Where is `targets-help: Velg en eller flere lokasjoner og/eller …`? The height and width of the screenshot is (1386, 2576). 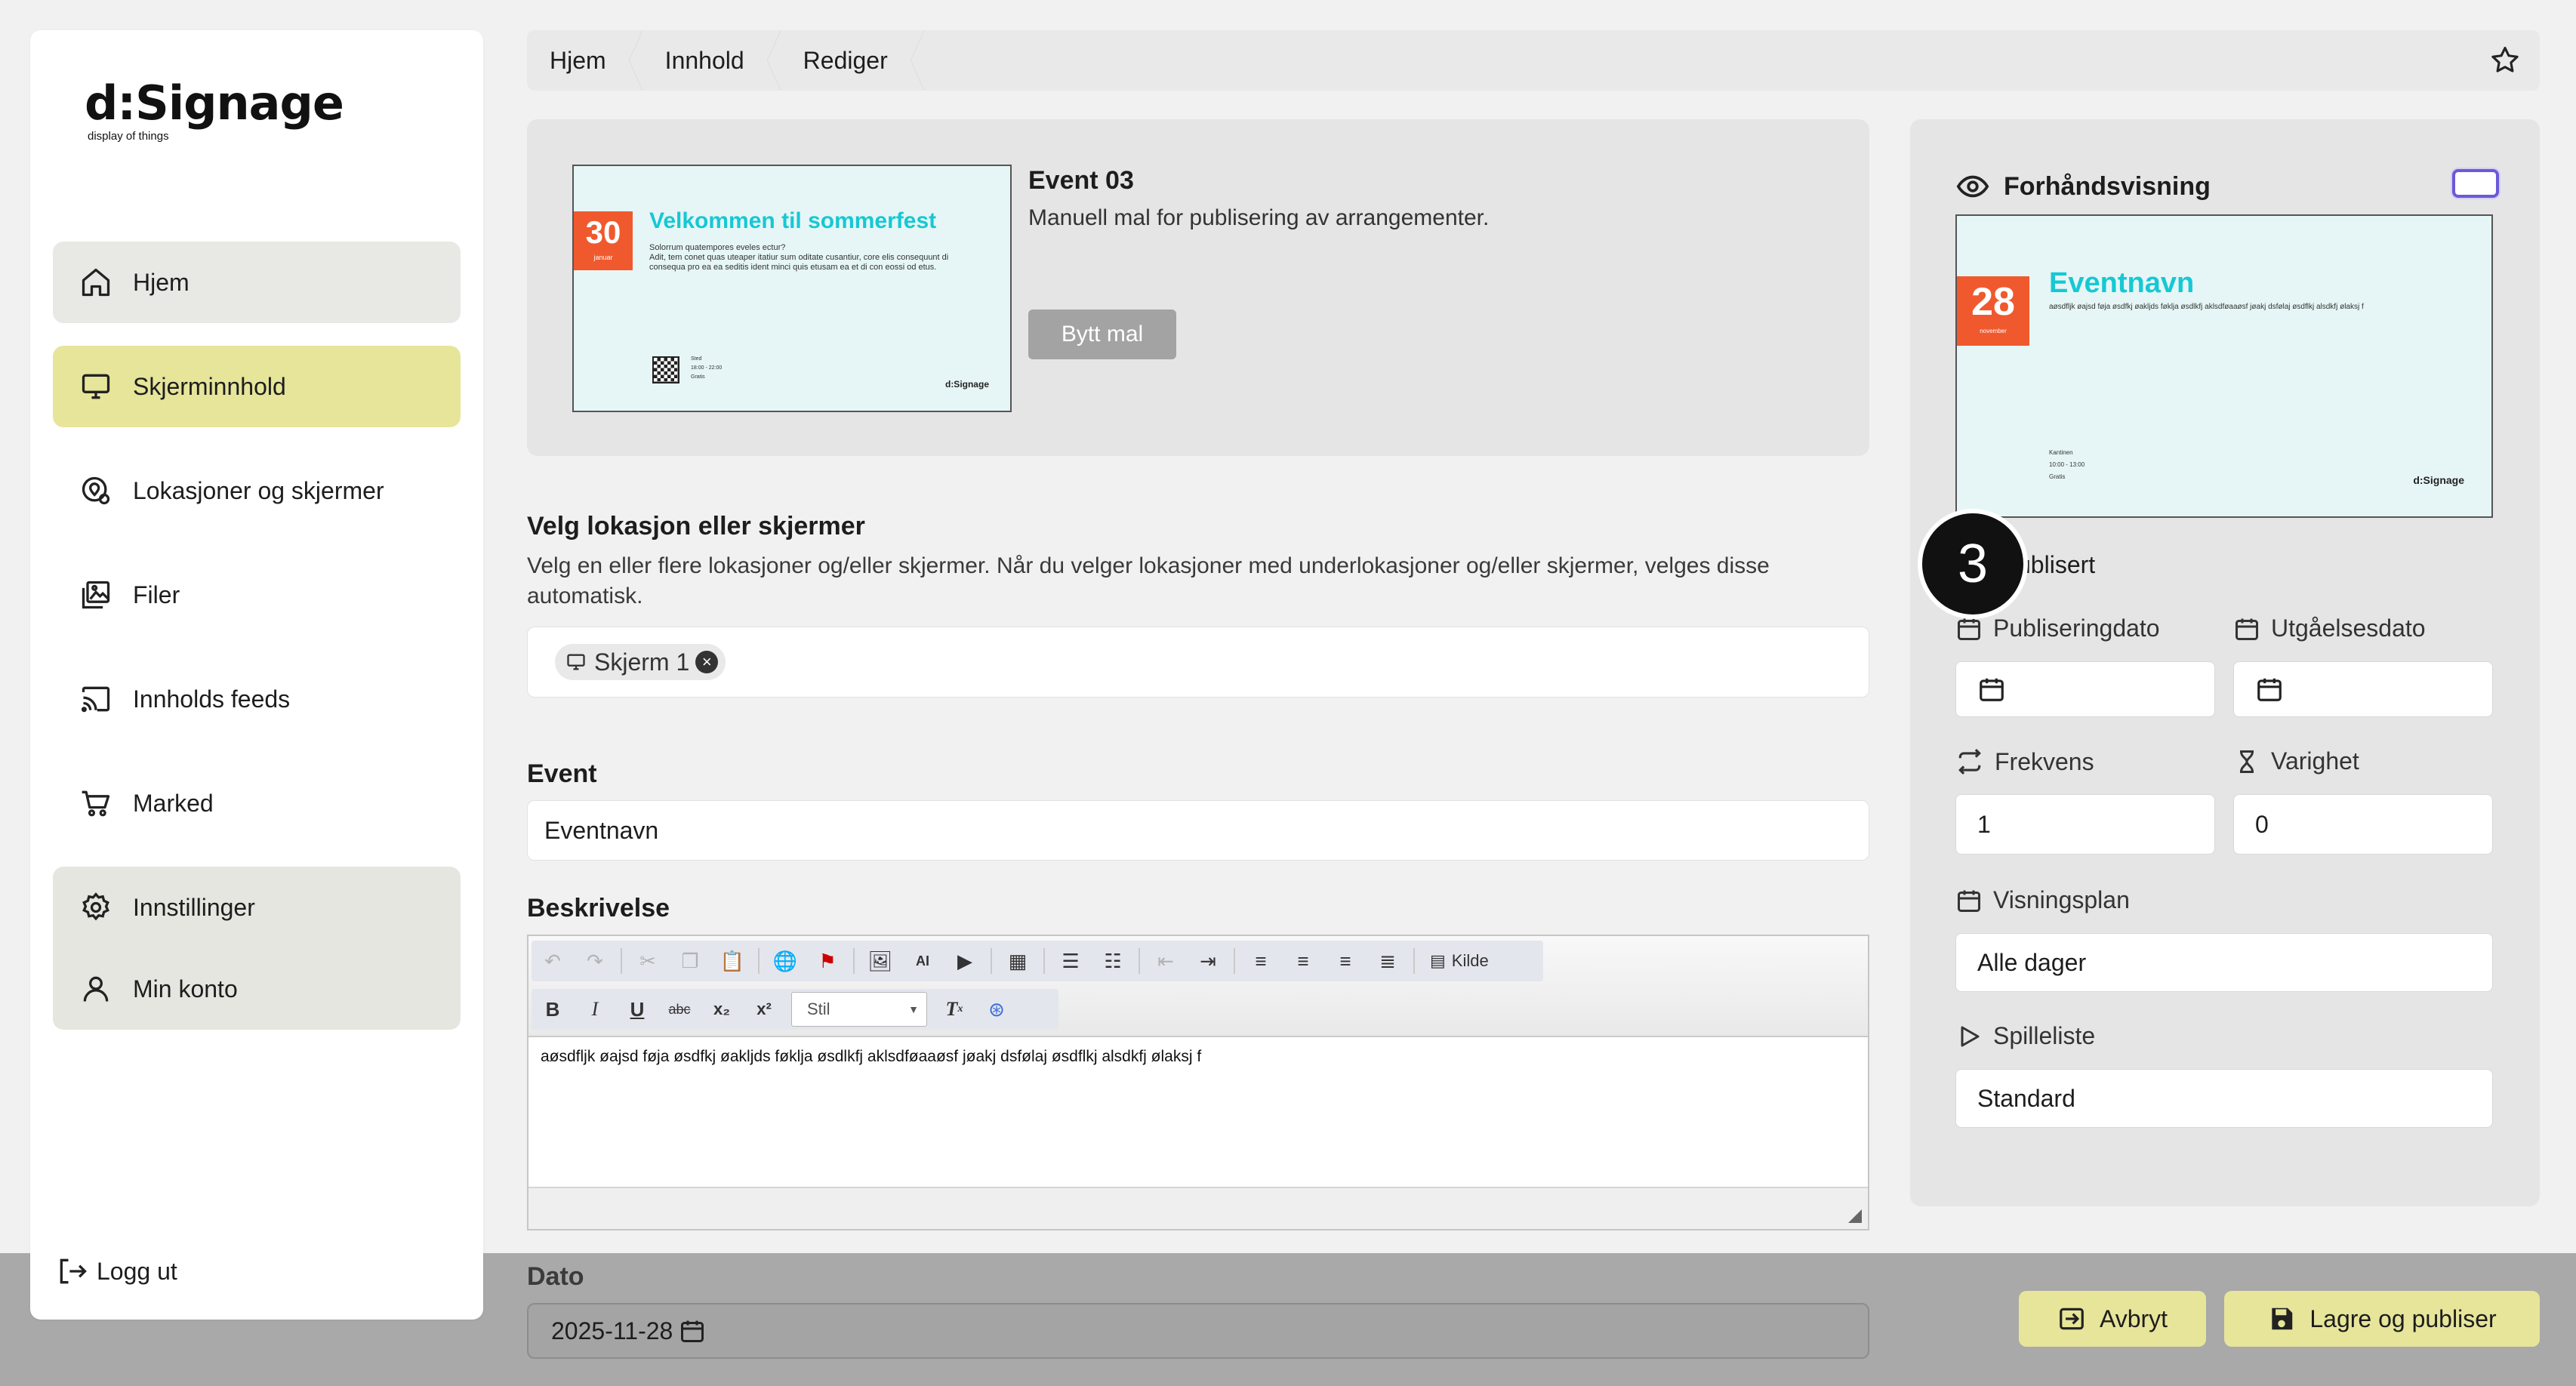 targets-help: Velg en eller flere lokasjoner og/eller … is located at coordinates (1148, 580).